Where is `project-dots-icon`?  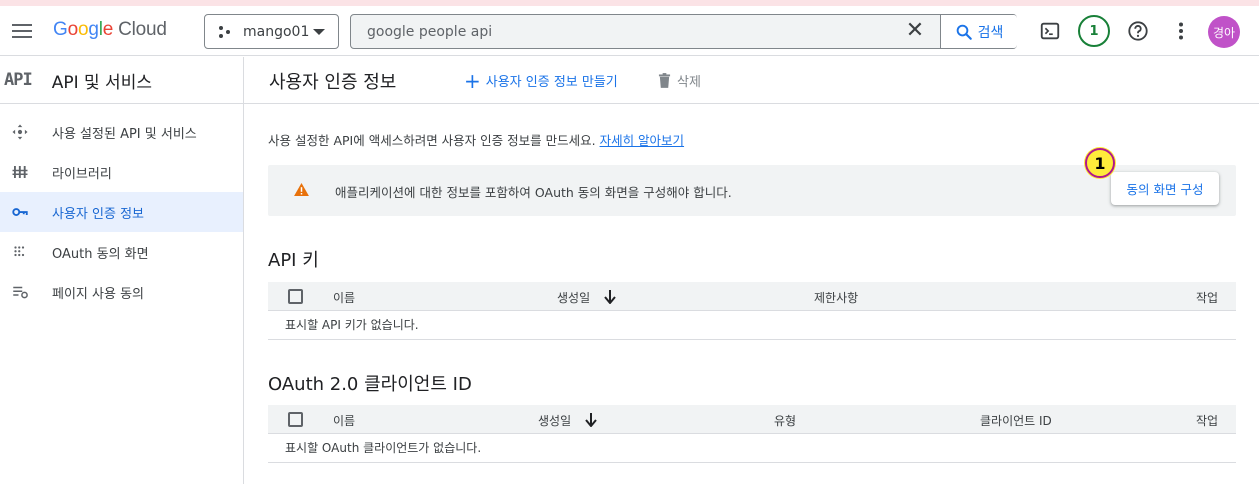 project-dots-icon is located at coordinates (225, 31).